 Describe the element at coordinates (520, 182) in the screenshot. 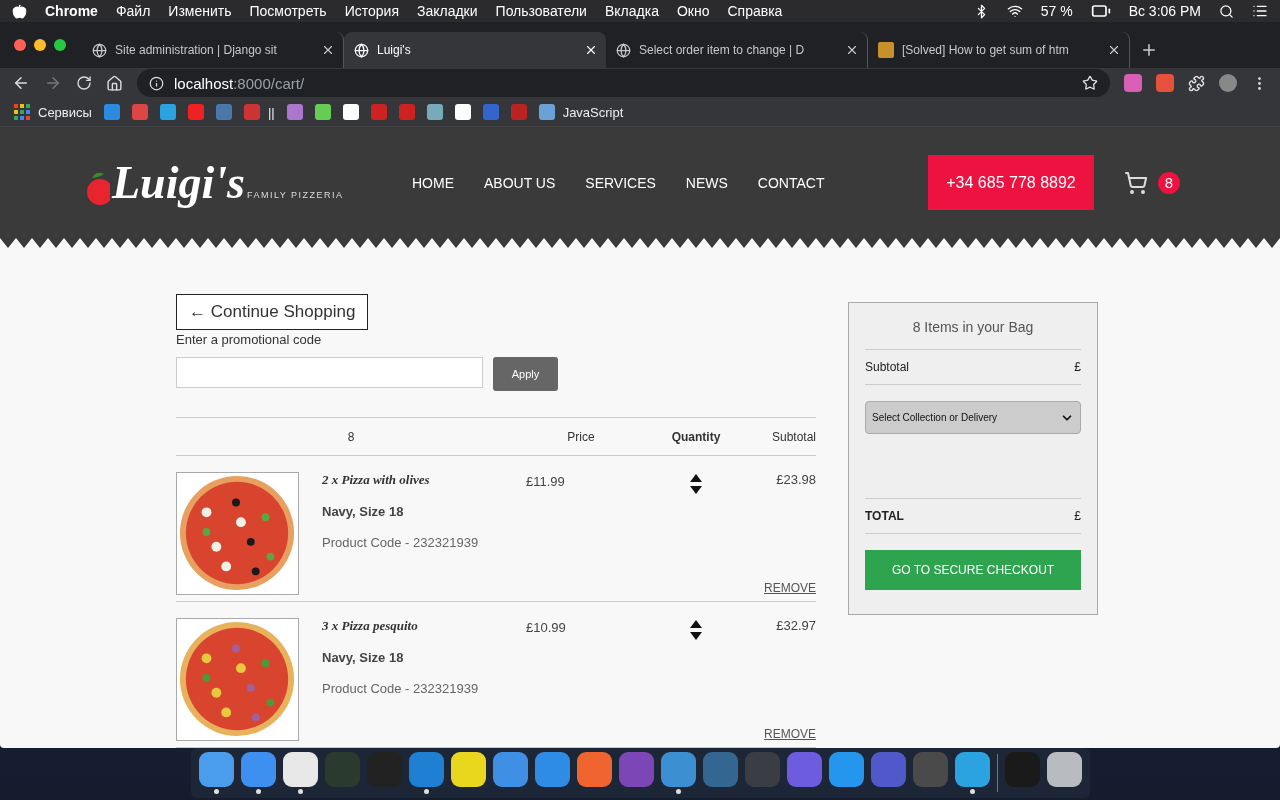

I see `nav-link: ABOUT US` at that location.